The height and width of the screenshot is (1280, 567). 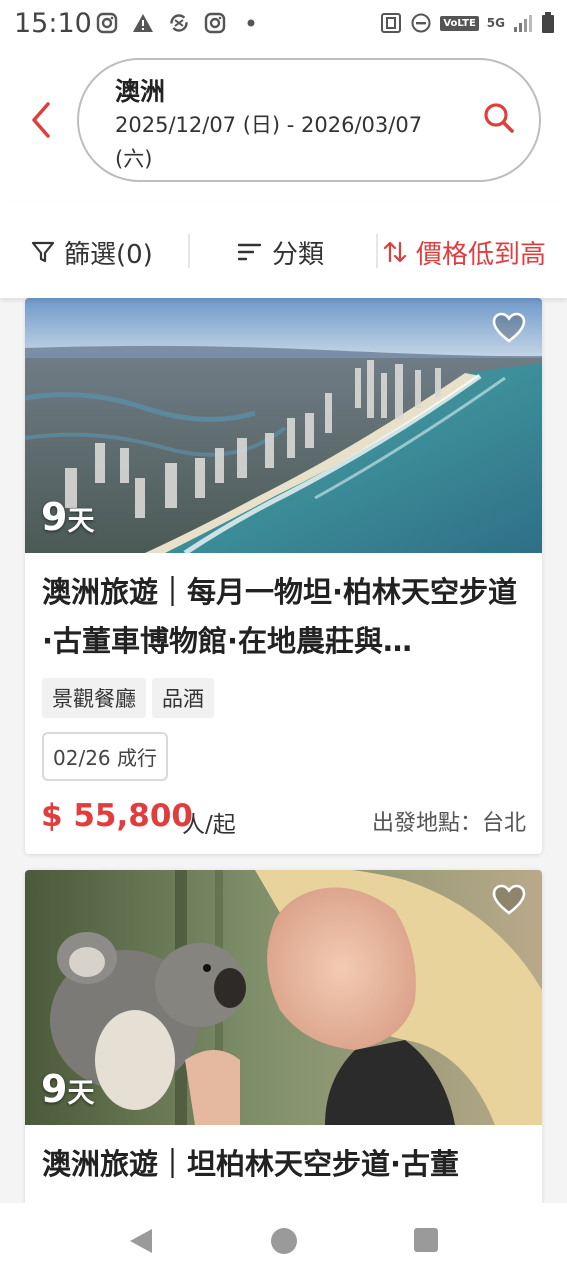 I want to click on sort-arrows-icon, so click(x=395, y=252).